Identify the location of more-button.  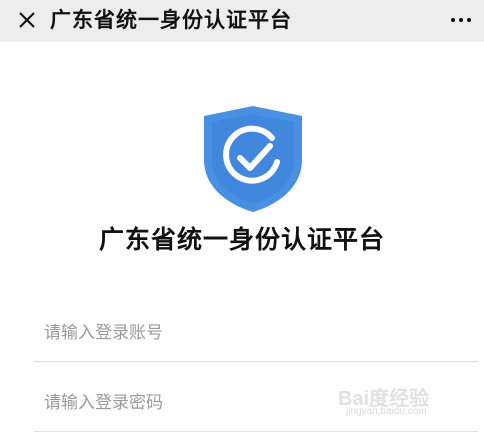
(461, 20).